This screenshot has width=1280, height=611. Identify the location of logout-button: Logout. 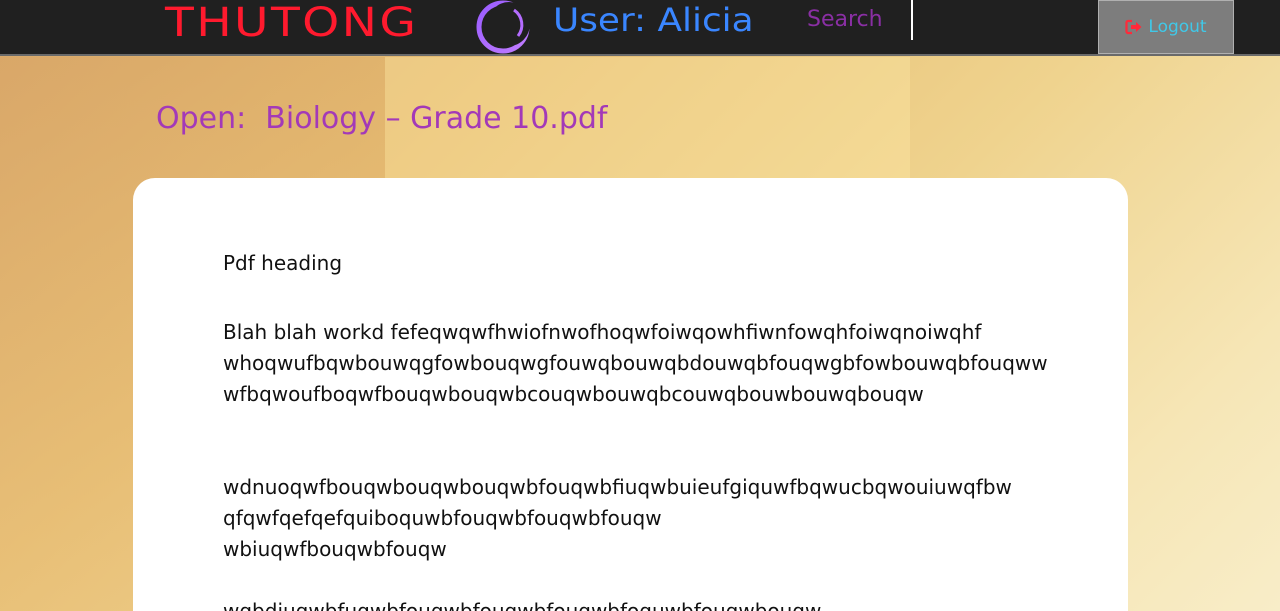
(1166, 27).